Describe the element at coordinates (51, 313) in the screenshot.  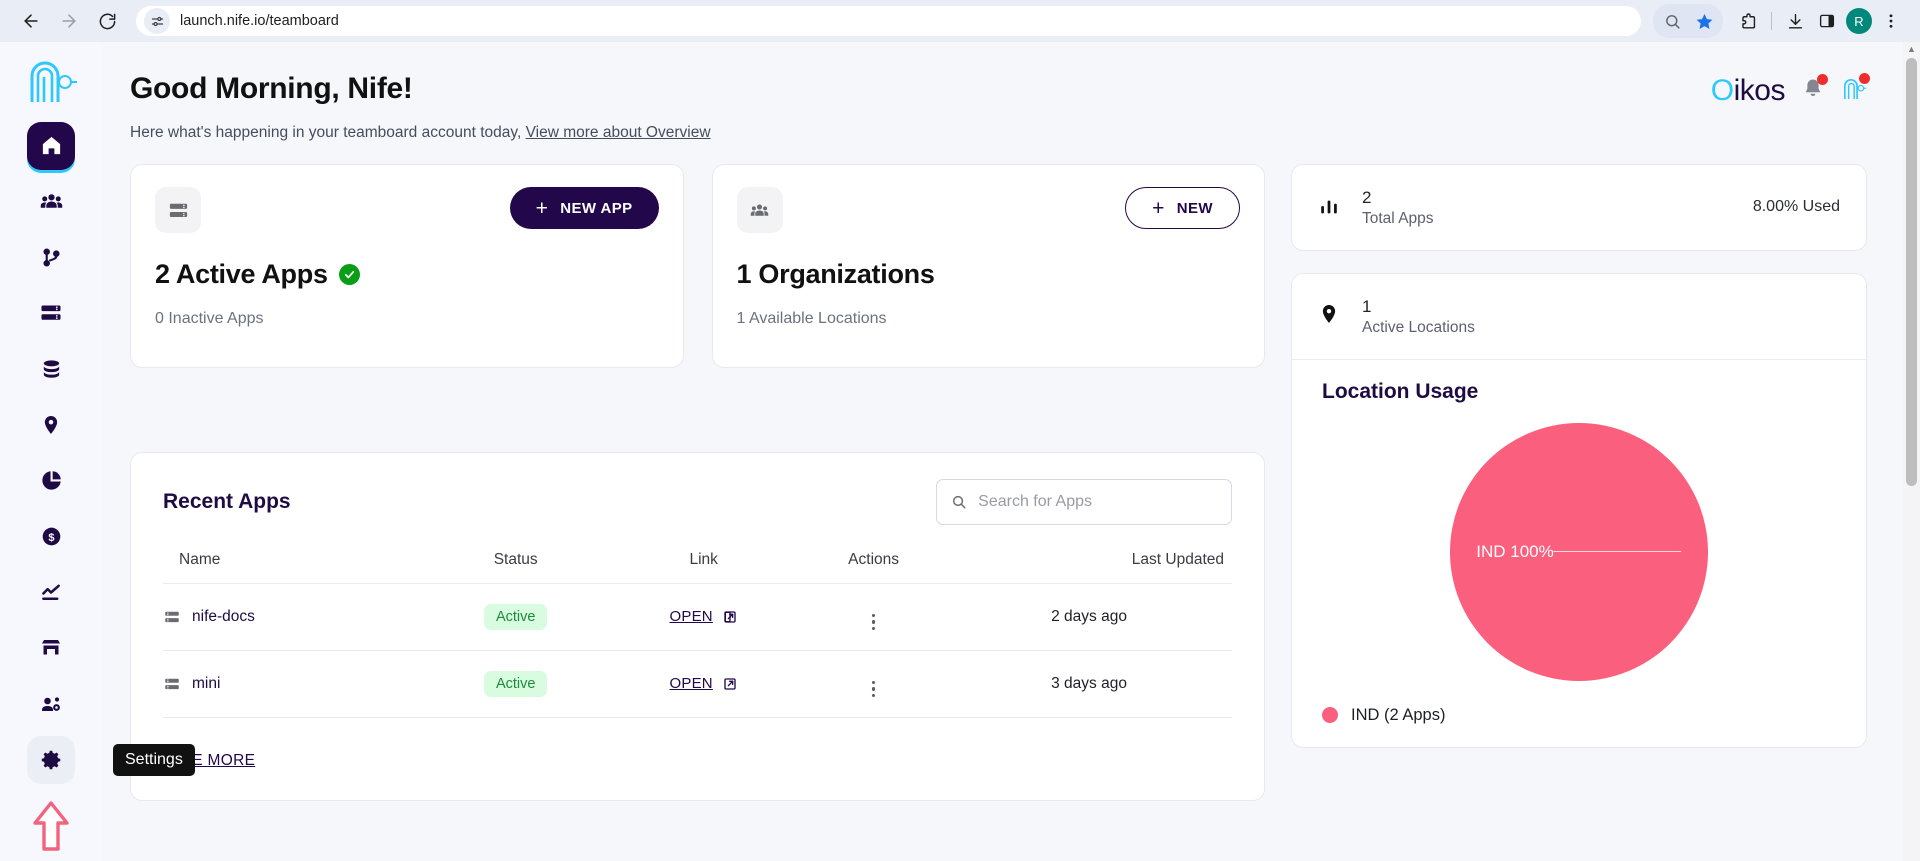
I see `sidebar-item-servers` at that location.